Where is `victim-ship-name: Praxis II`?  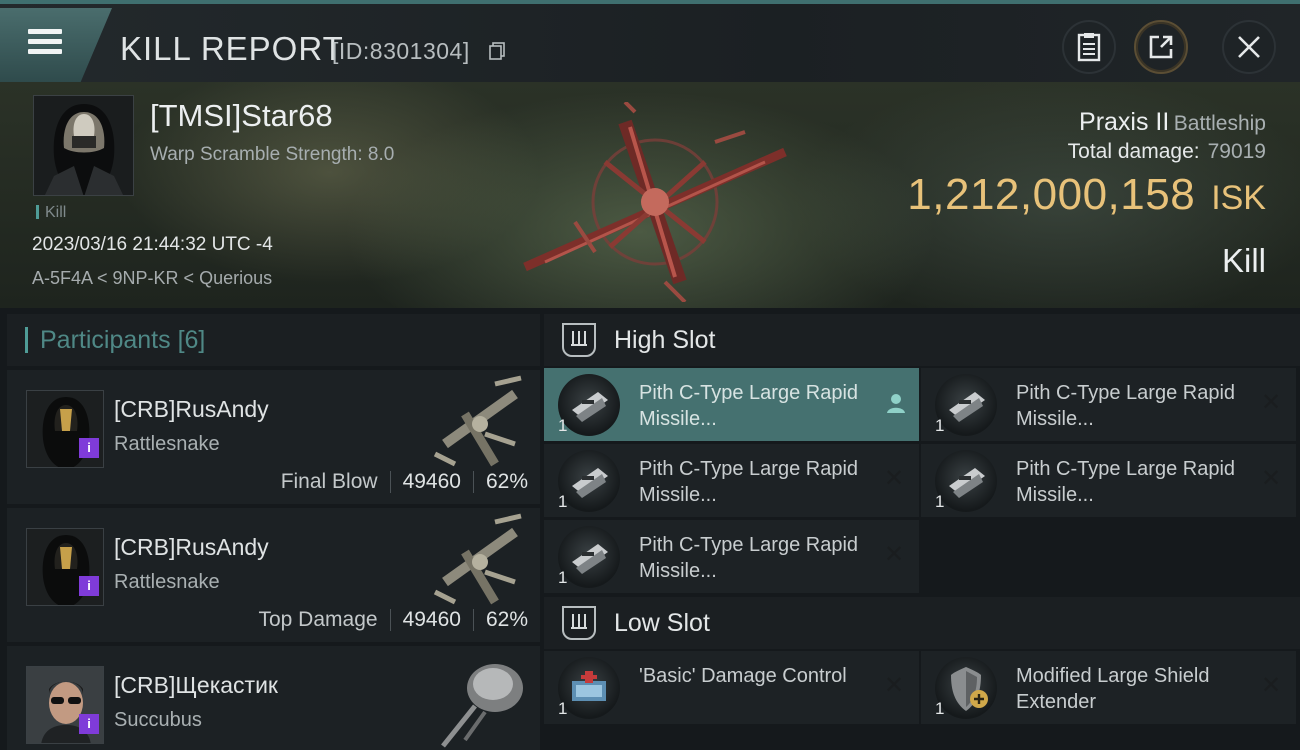
victim-ship-name: Praxis II is located at coordinates (1124, 122).